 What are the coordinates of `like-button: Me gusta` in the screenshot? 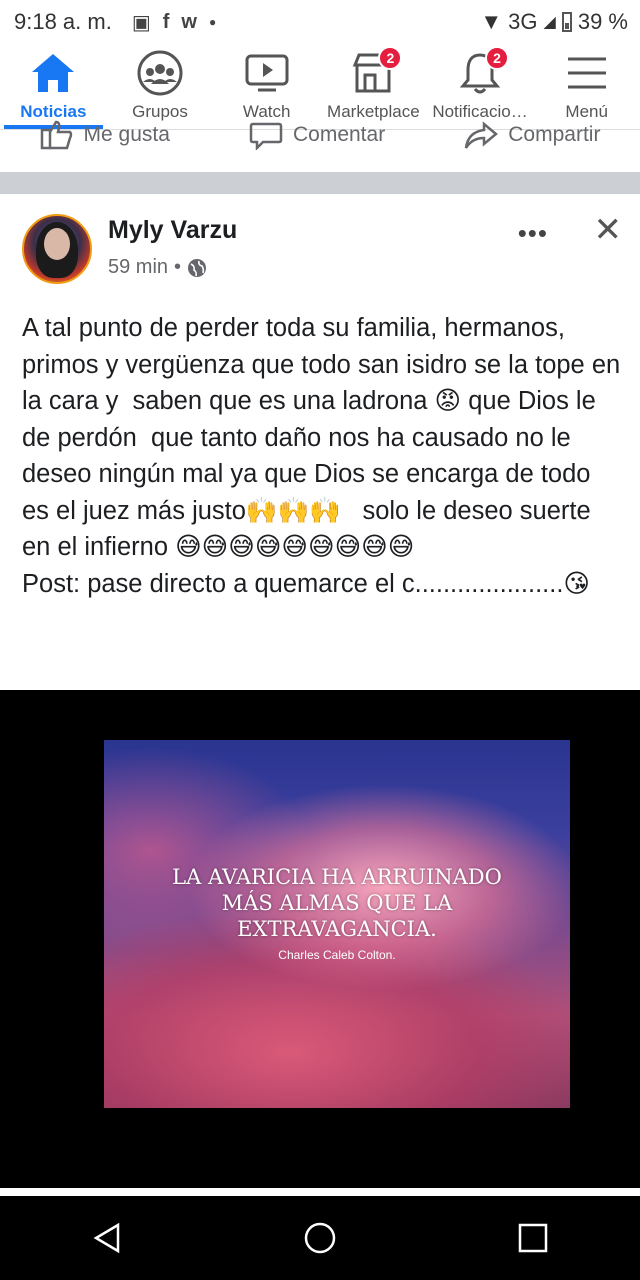 It's located at (105, 135).